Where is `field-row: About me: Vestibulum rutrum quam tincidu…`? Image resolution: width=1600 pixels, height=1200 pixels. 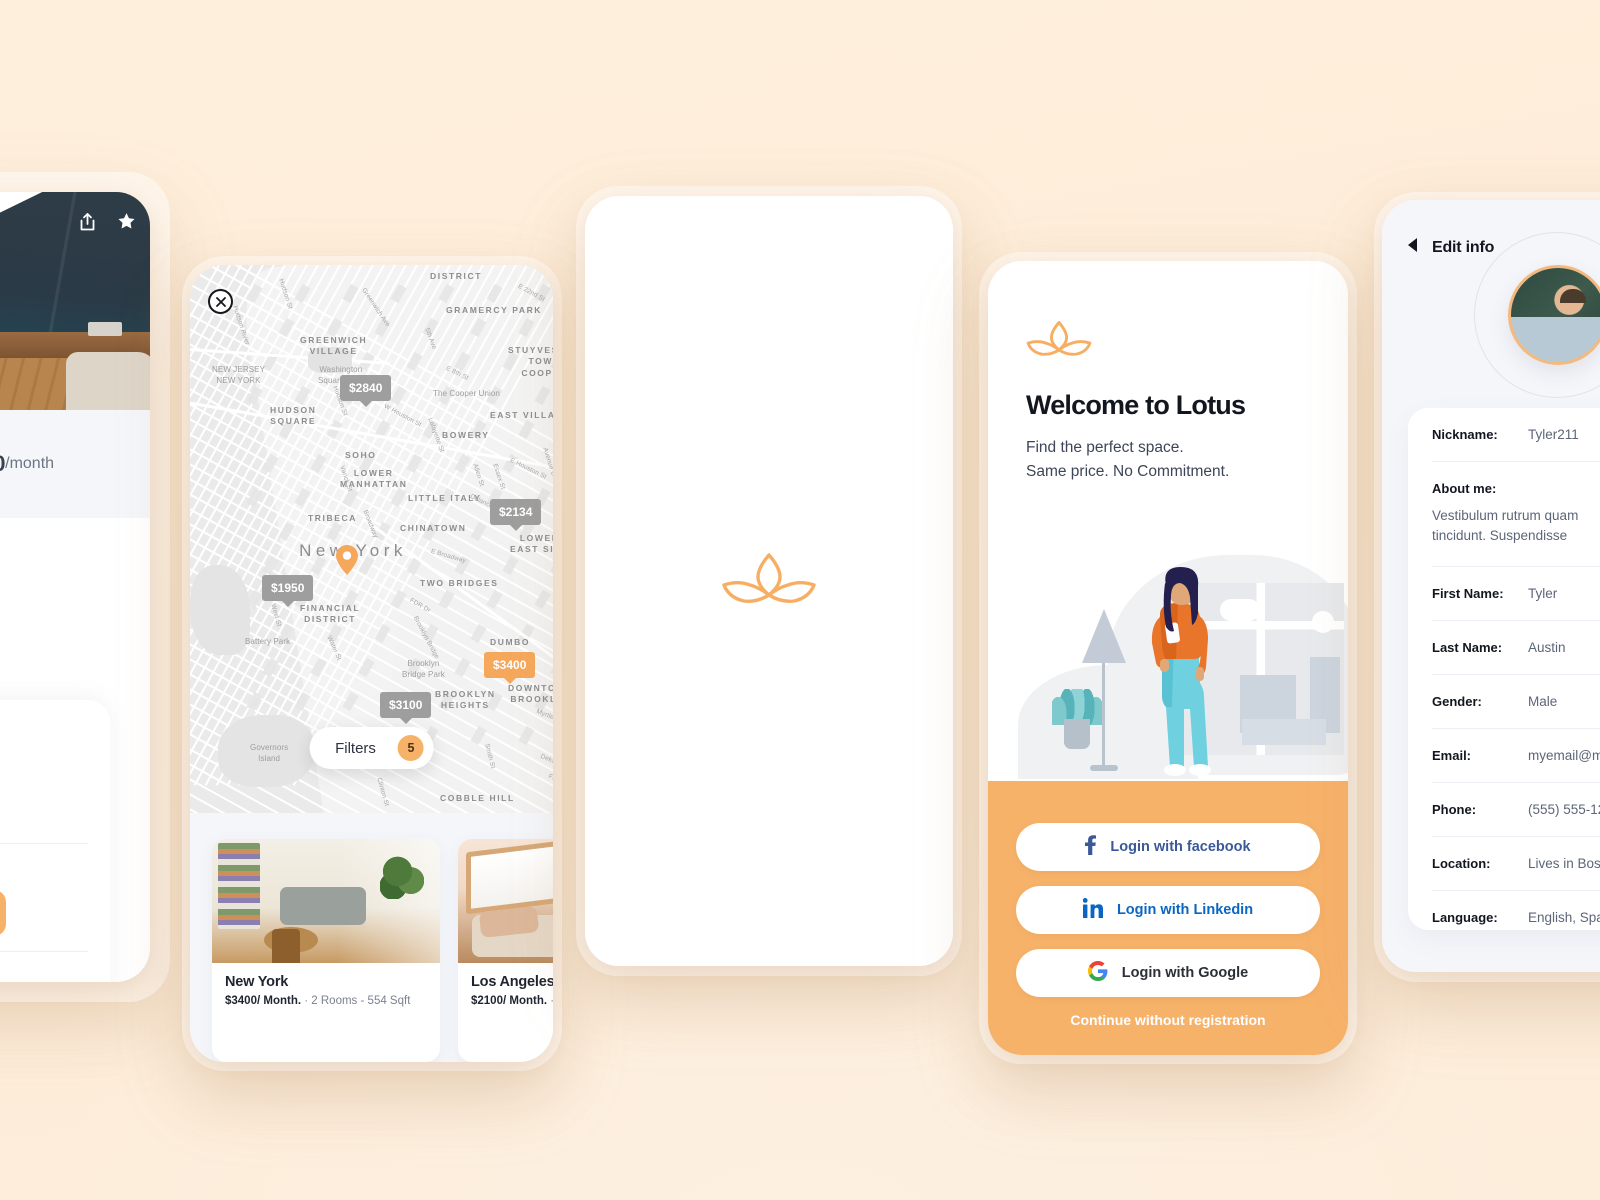
field-row: About me: Vestibulum rutrum quam tincidu… is located at coordinates (1516, 504).